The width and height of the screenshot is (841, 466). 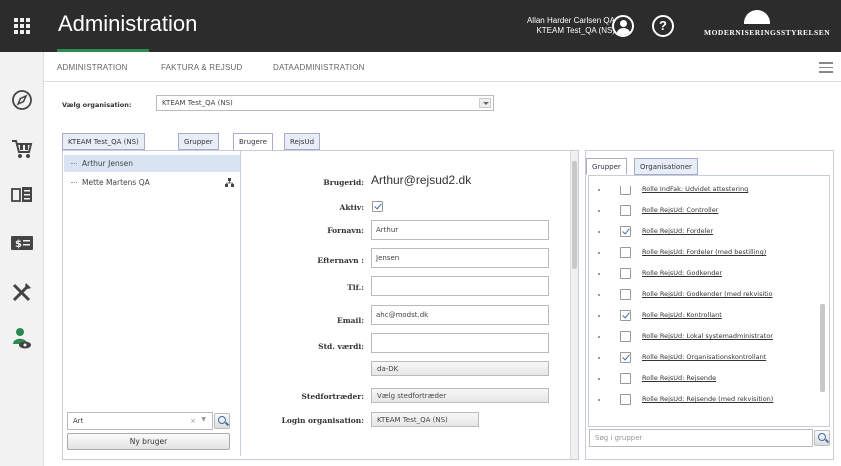 I want to click on app-grid-button, so click(x=22, y=26).